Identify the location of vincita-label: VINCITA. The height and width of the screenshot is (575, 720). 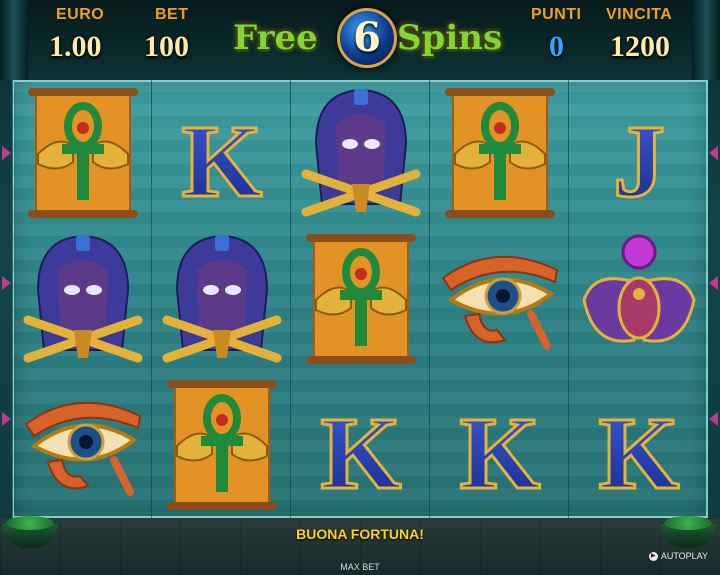
(639, 14).